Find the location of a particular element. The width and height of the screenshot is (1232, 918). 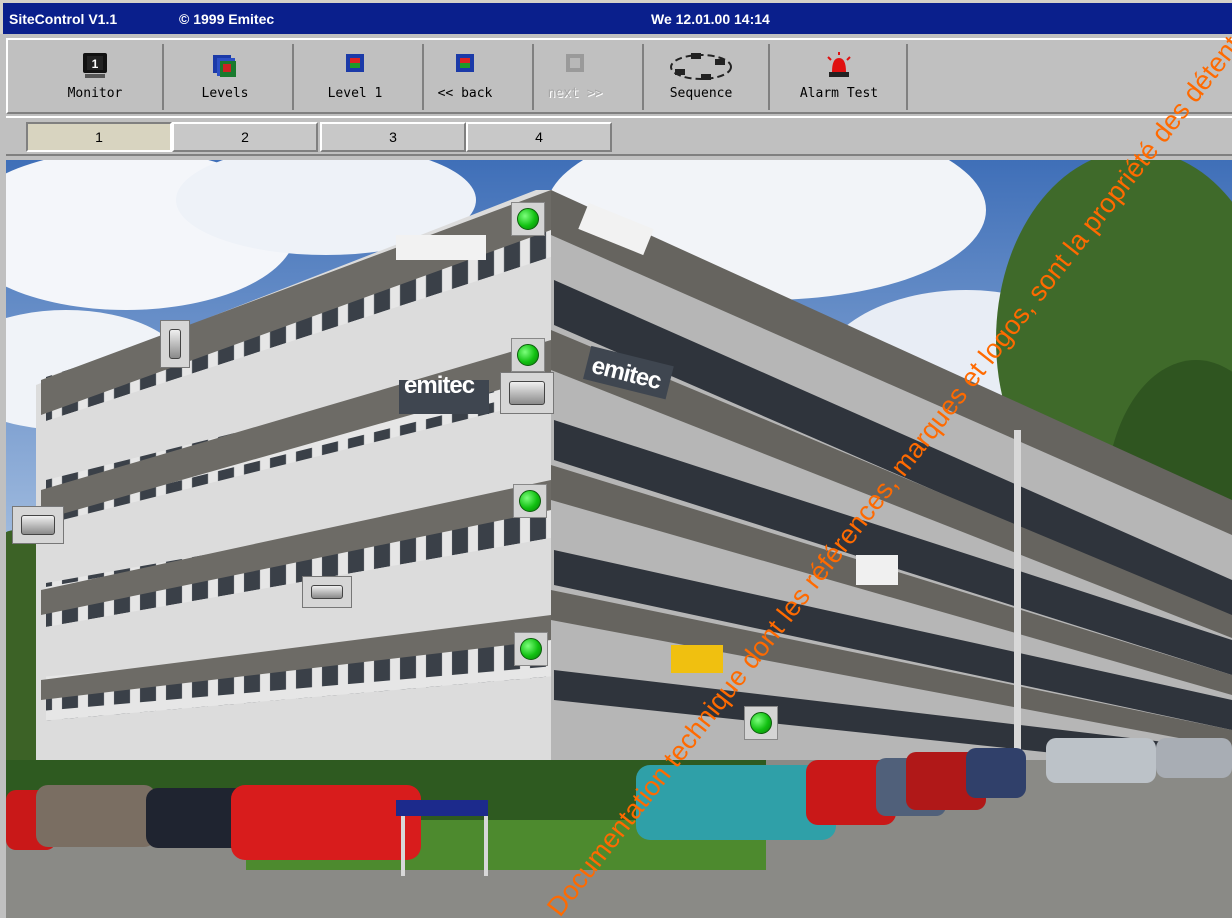

sequence-button: Sequence is located at coordinates (702, 77).